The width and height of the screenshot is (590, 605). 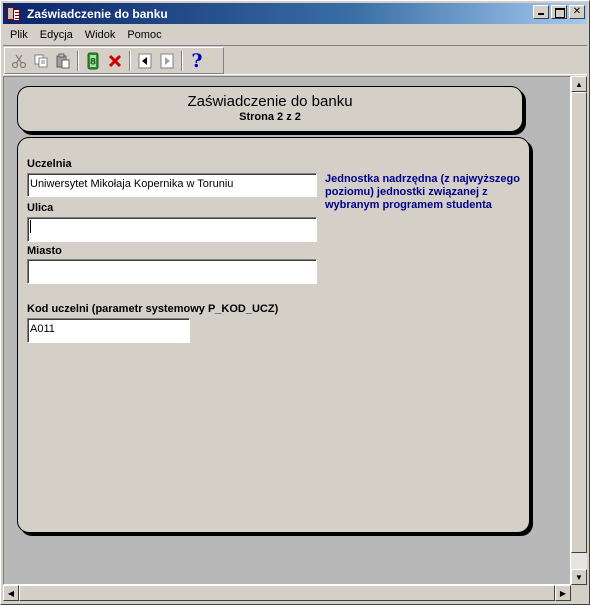 I want to click on menu-plik: Plik, so click(x=18, y=35).